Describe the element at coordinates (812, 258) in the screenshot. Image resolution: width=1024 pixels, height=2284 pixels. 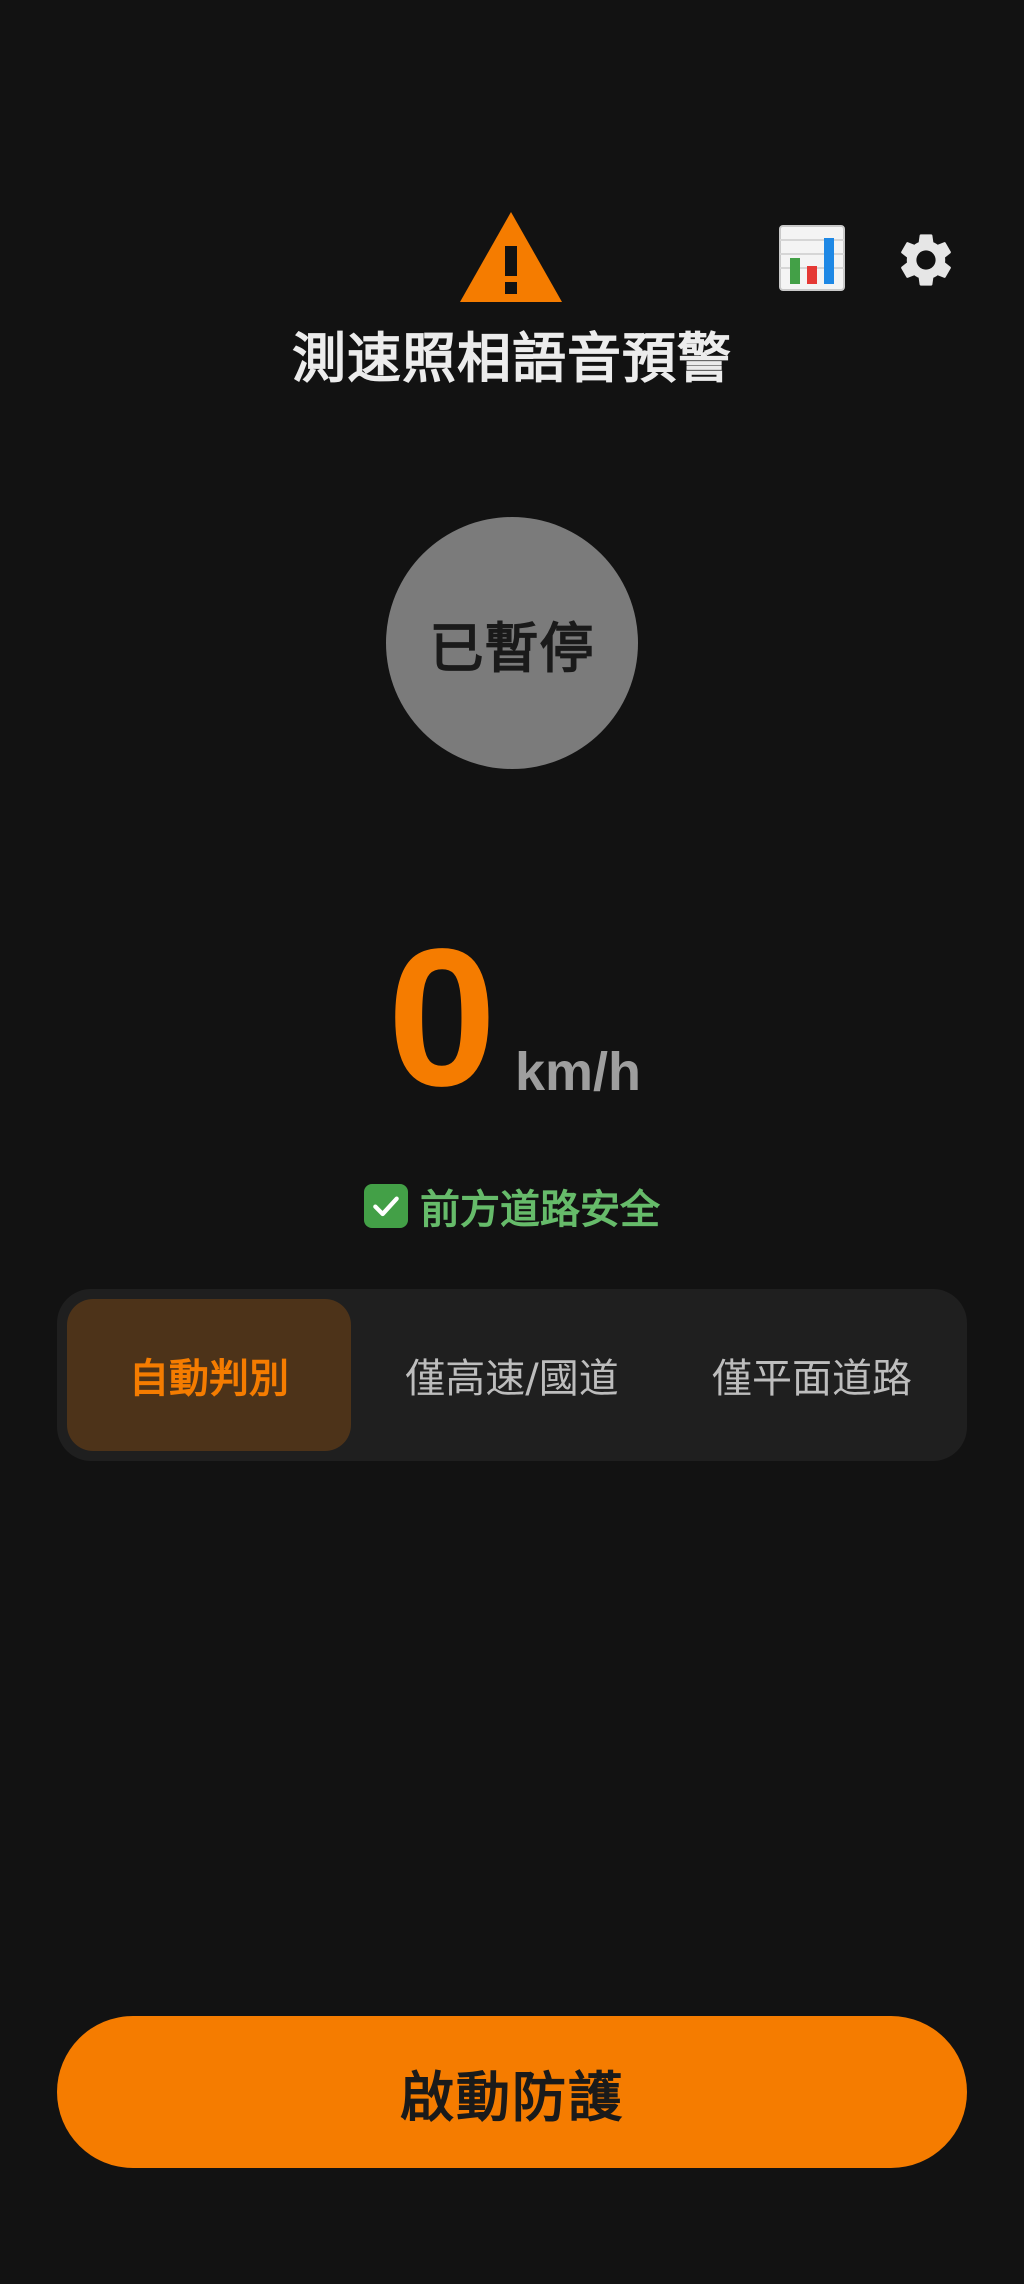
I see `bar-chart-icon` at that location.